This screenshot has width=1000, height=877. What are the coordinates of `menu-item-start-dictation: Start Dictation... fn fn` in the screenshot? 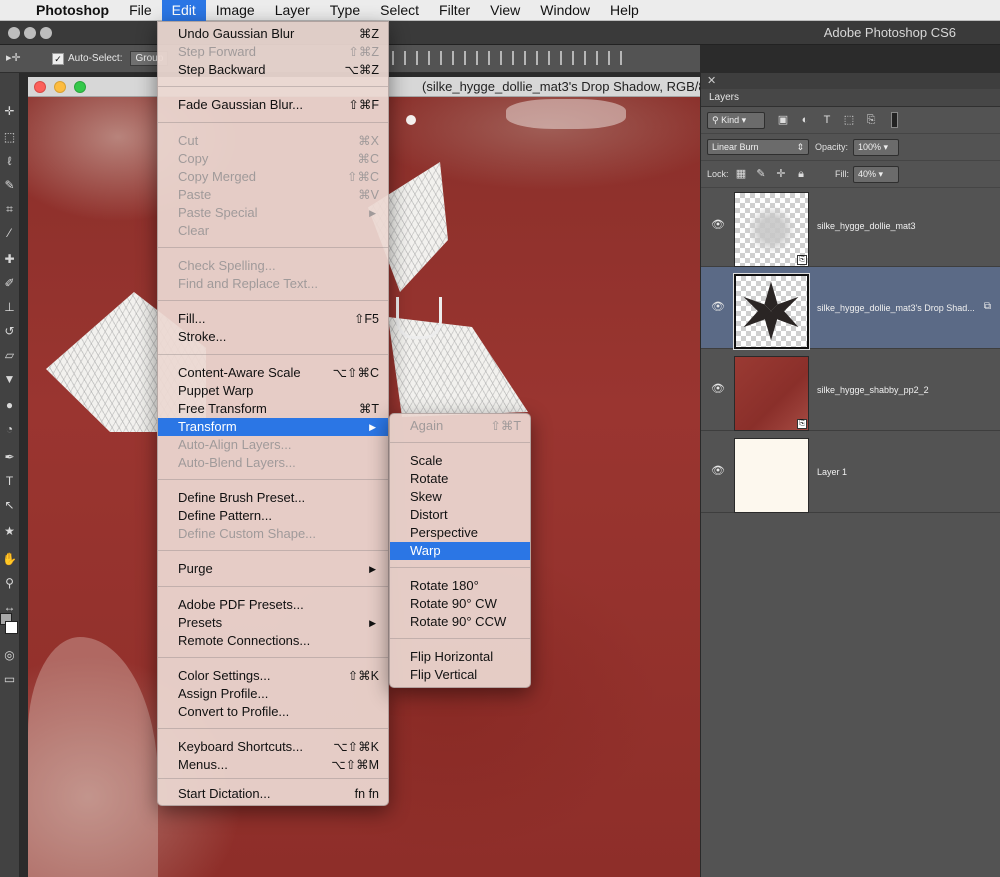 It's located at (273, 794).